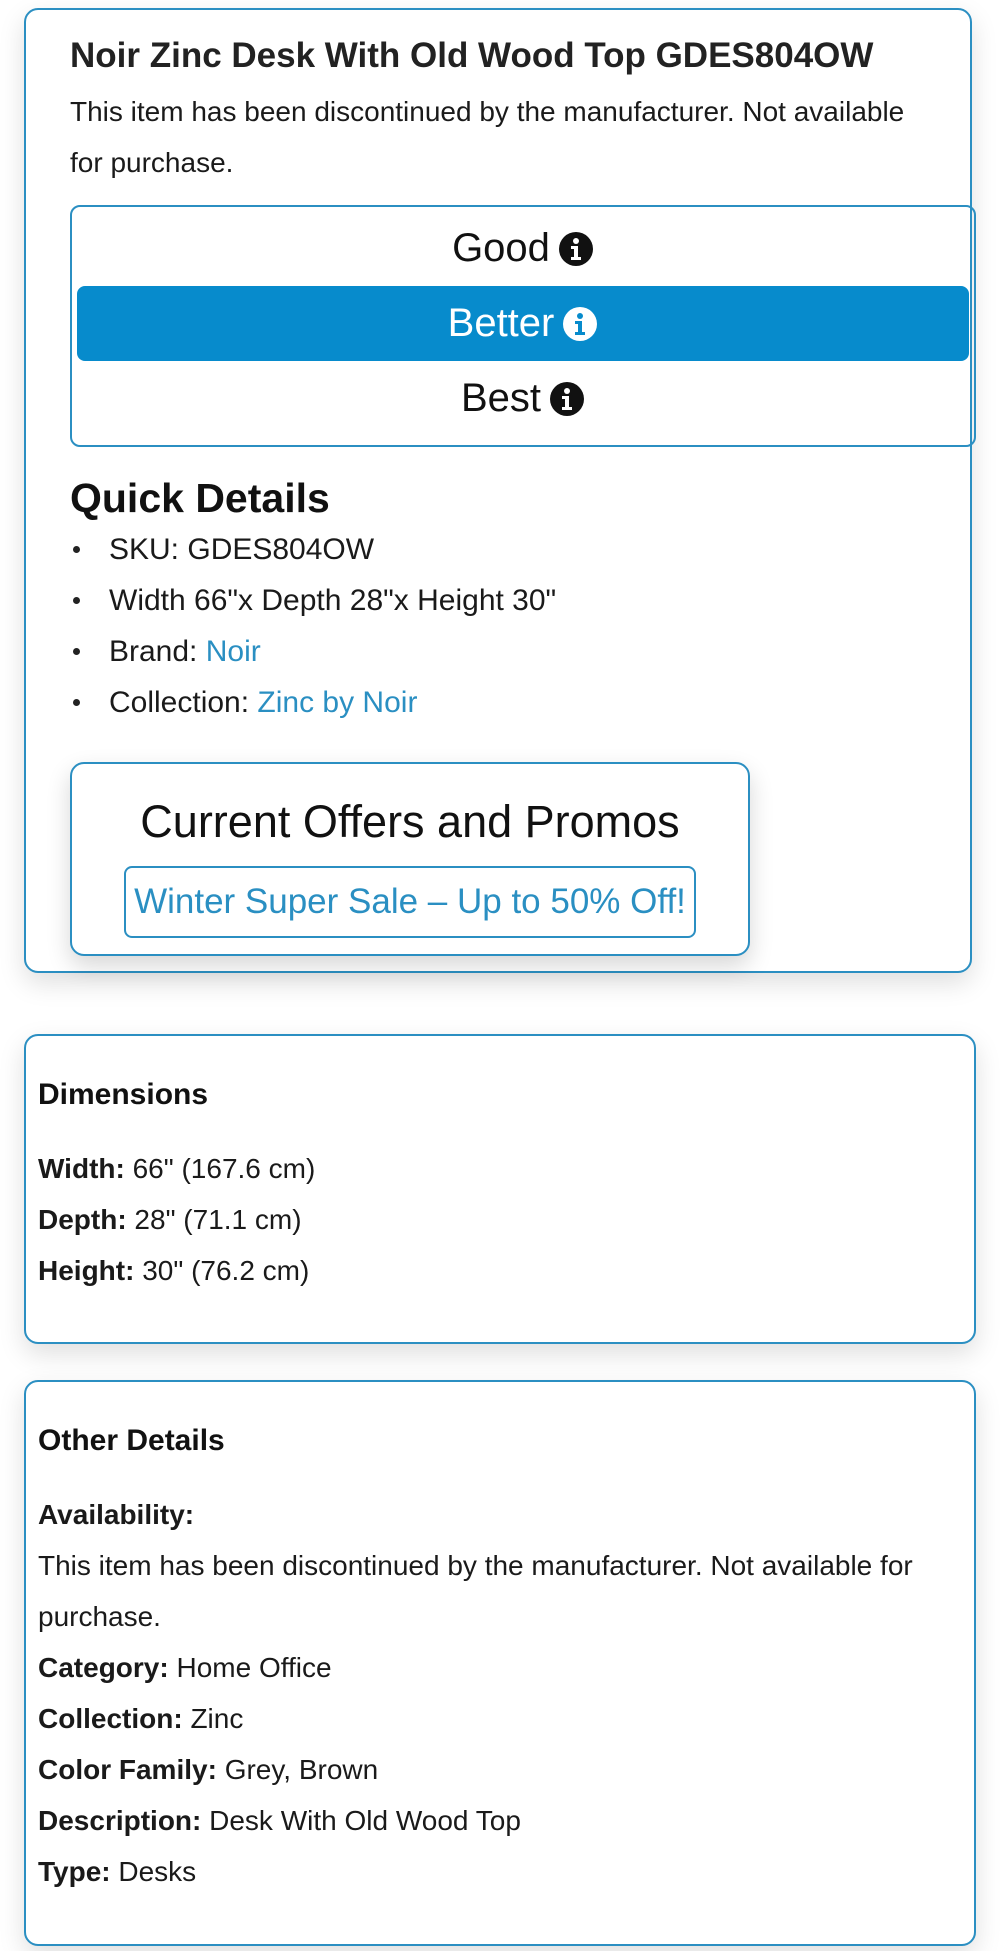  What do you see at coordinates (74, 1871) in the screenshot?
I see `detail-label: Type:` at bounding box center [74, 1871].